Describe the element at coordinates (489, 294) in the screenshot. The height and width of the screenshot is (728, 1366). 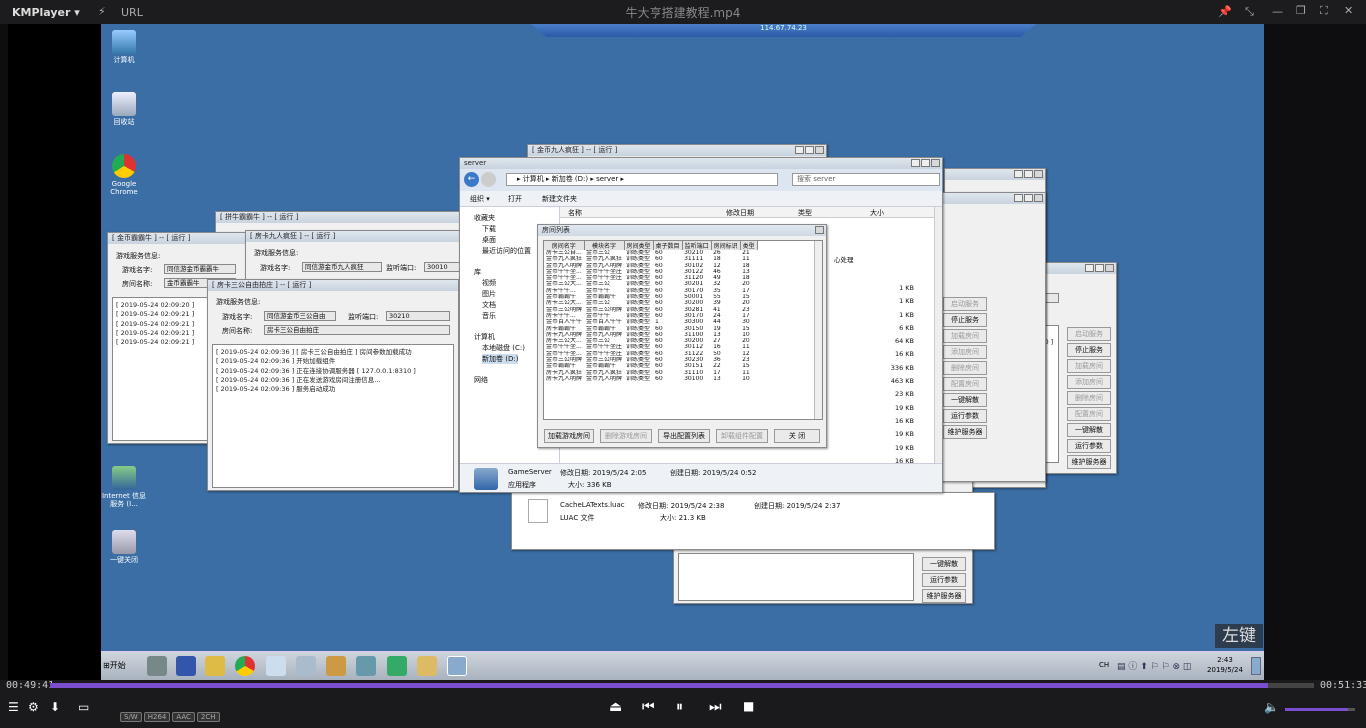
I see `nav-pictures: 图片` at that location.